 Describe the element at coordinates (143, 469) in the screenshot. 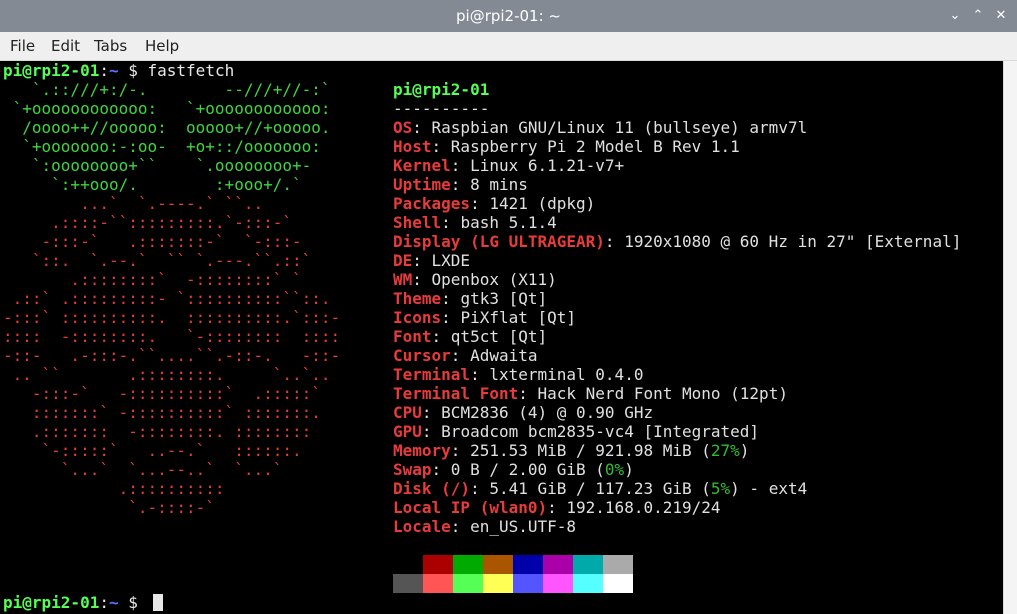

I see `logo-line: `...` `...--..` `...`` at that location.